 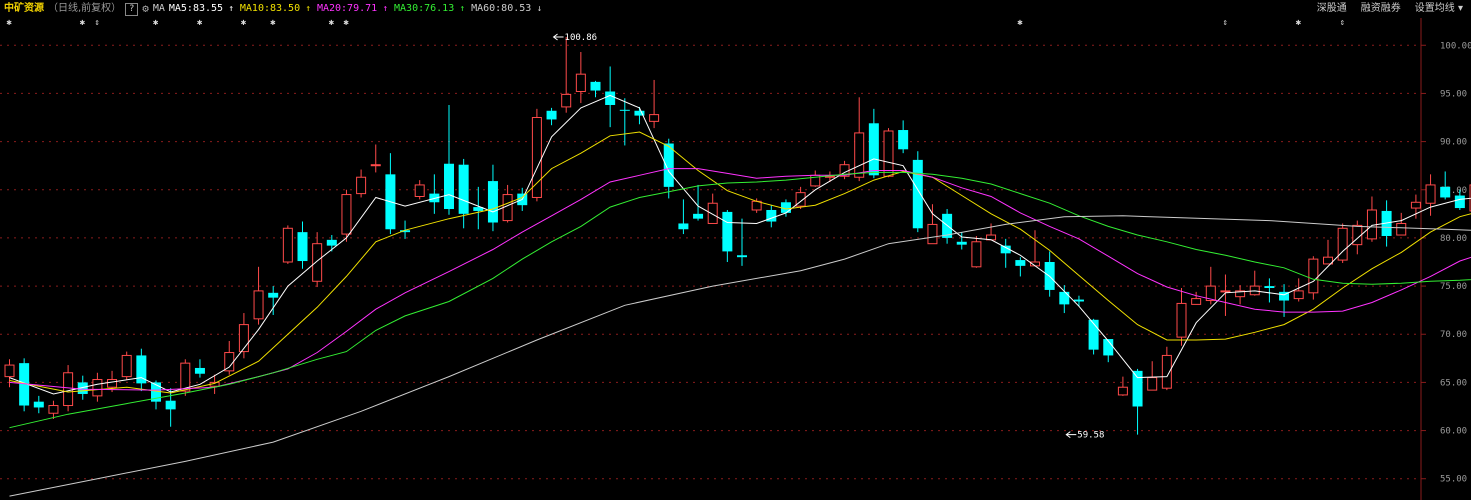 I want to click on arrow-down-icon: ↓, so click(x=537, y=9).